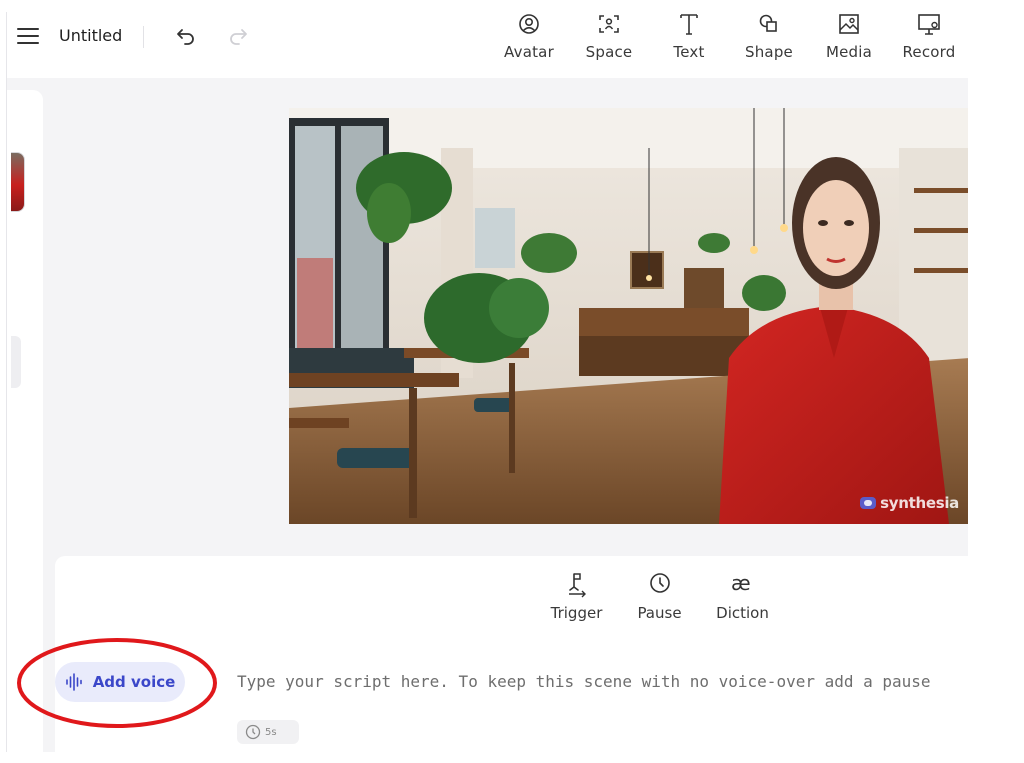 The height and width of the screenshot is (763, 1024). What do you see at coordinates (18, 182) in the screenshot?
I see `scene-thumbnail` at bounding box center [18, 182].